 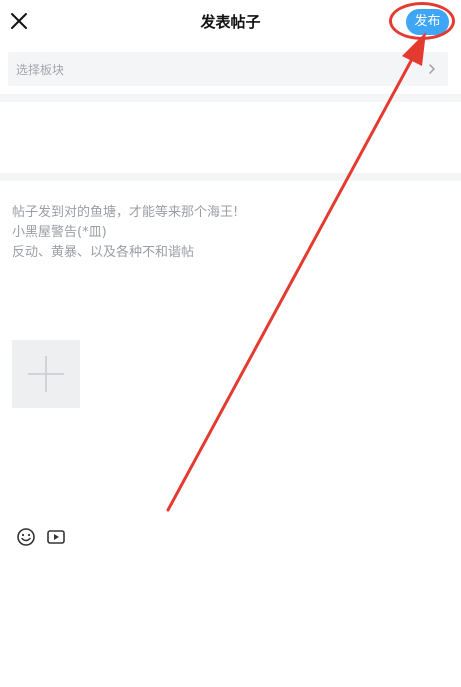 I want to click on publish-button: 发布, so click(x=427, y=22).